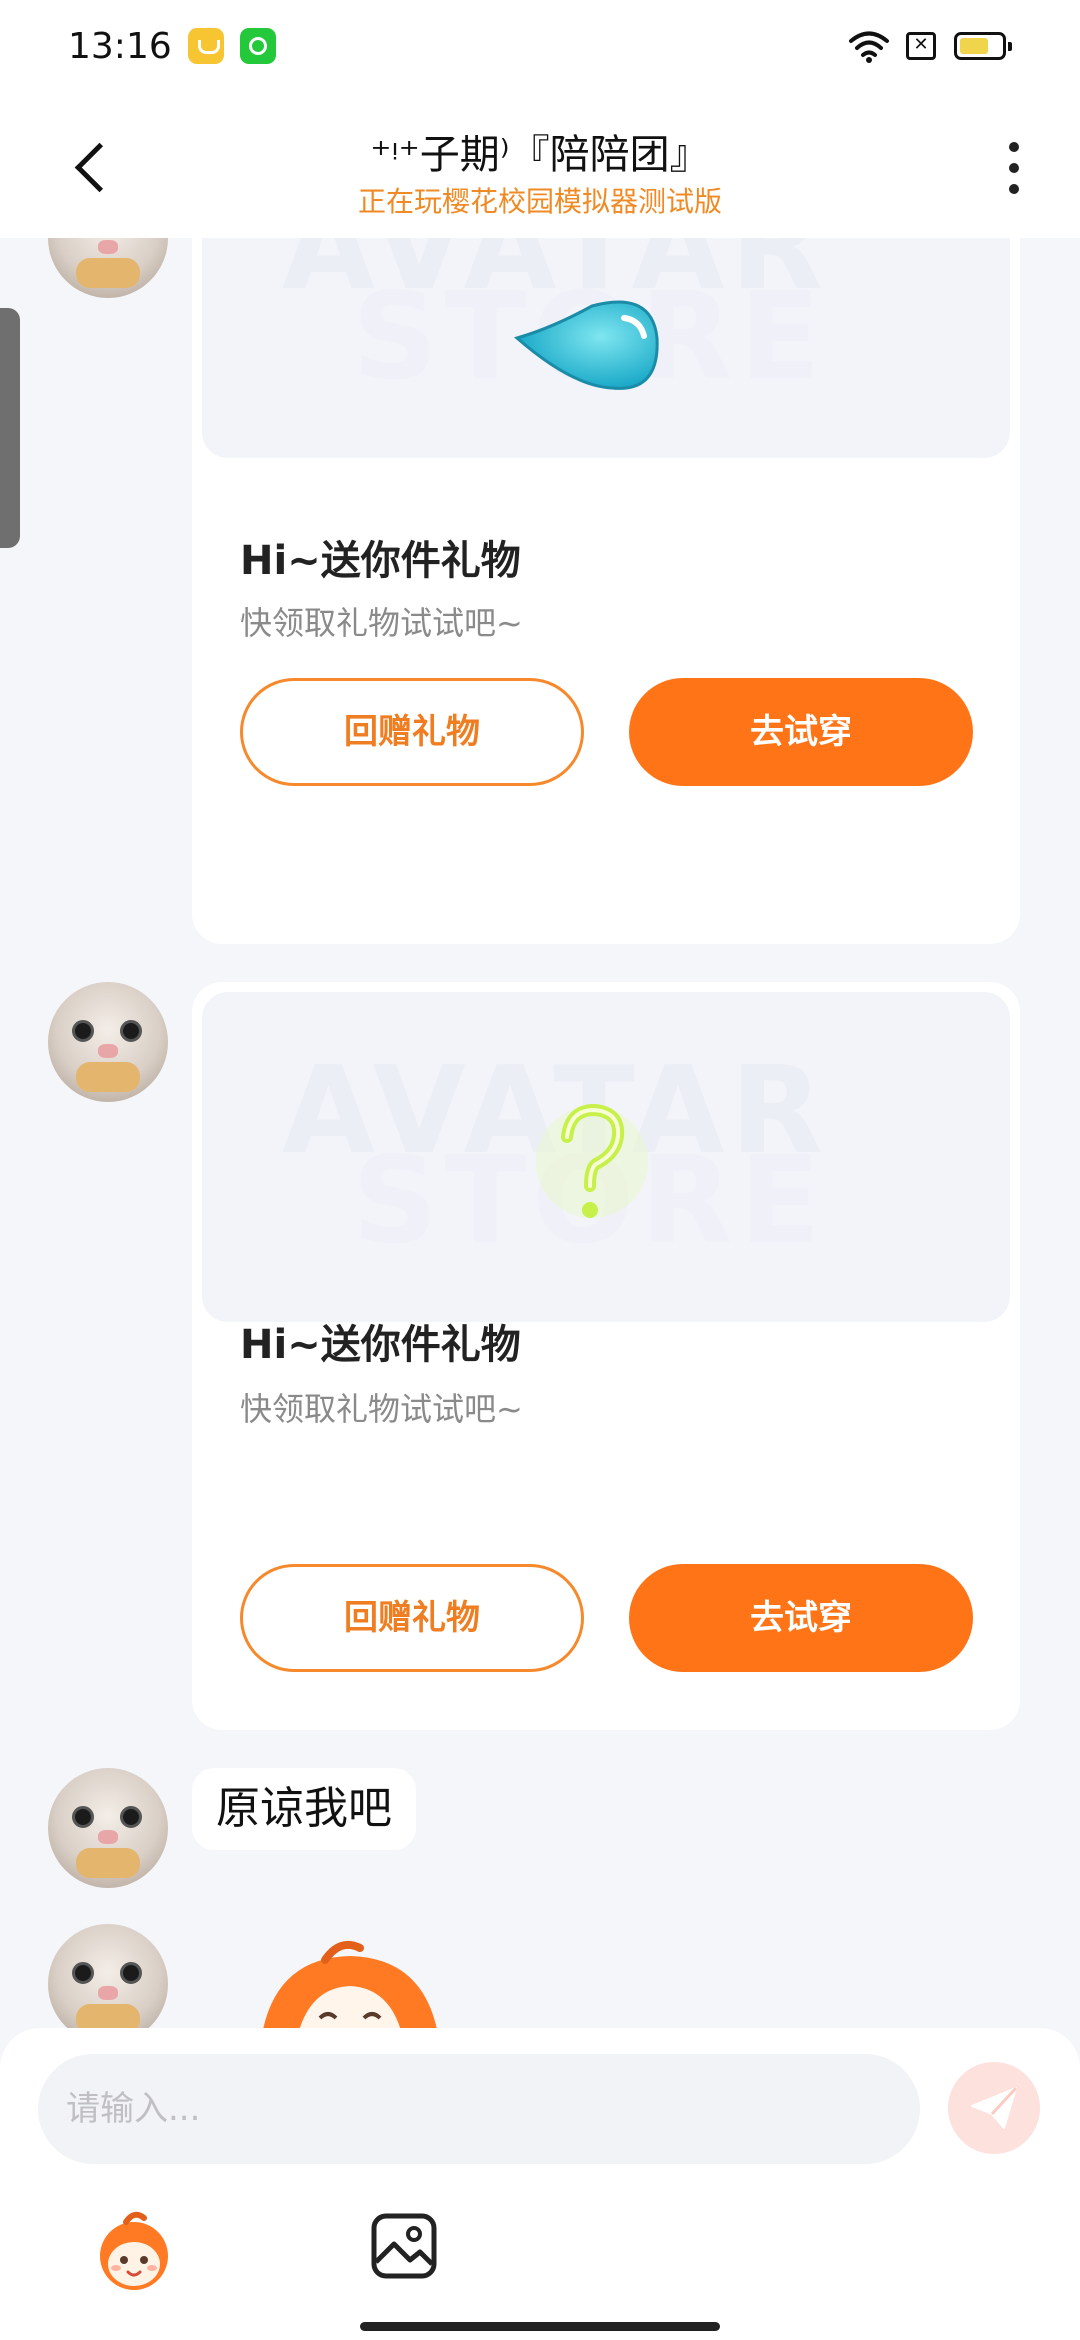  I want to click on chat-header: ⁺ᵎ⁺子期⁾『陪陪团』 正在玩樱花校园模拟器测试版, so click(540, 167).